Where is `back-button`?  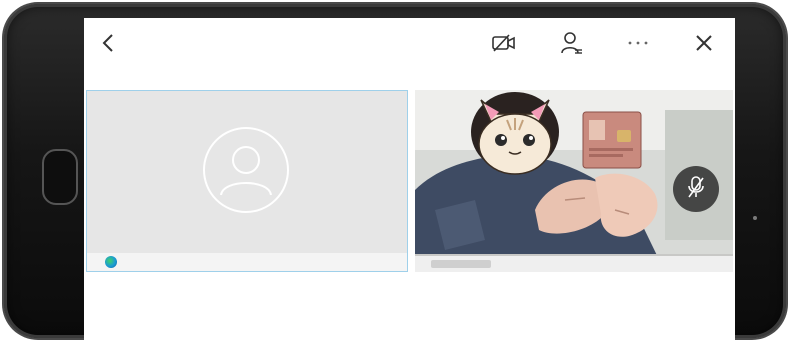 back-button is located at coordinates (109, 43).